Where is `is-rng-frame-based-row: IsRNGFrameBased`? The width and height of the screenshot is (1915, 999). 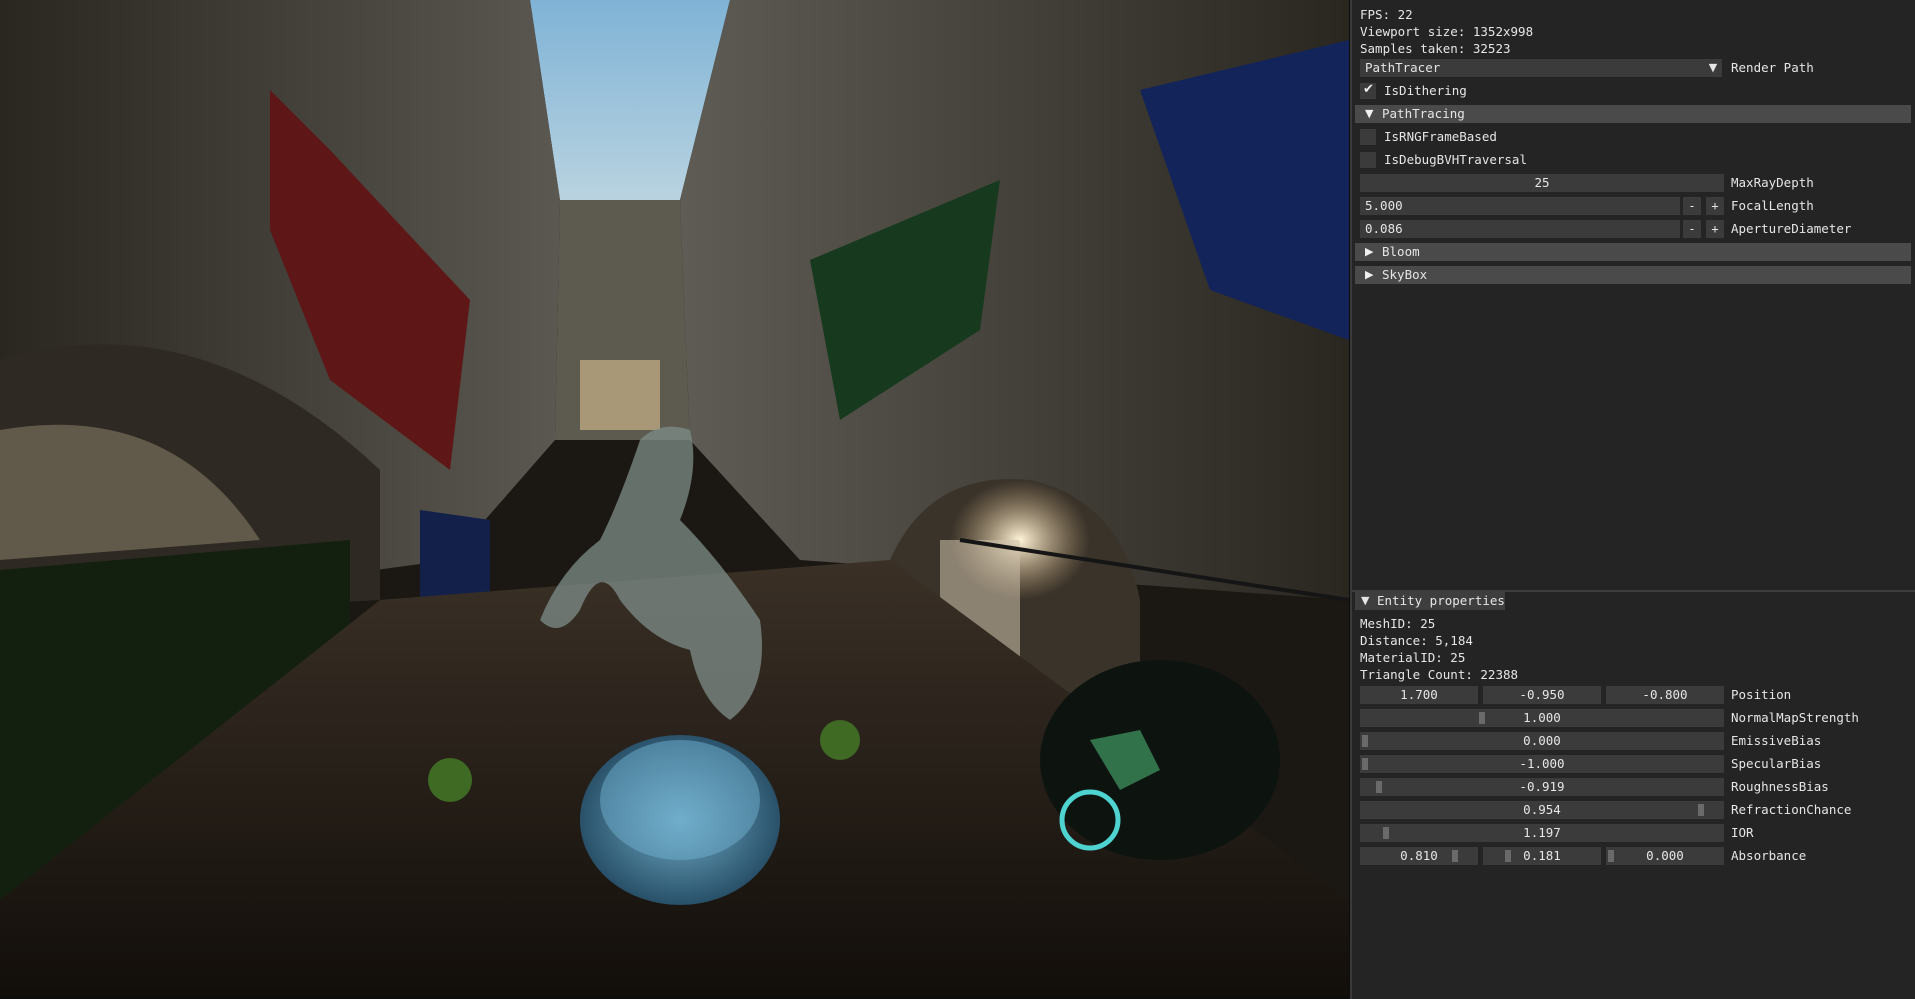 is-rng-frame-based-row: IsRNGFrameBased is located at coordinates (1635, 137).